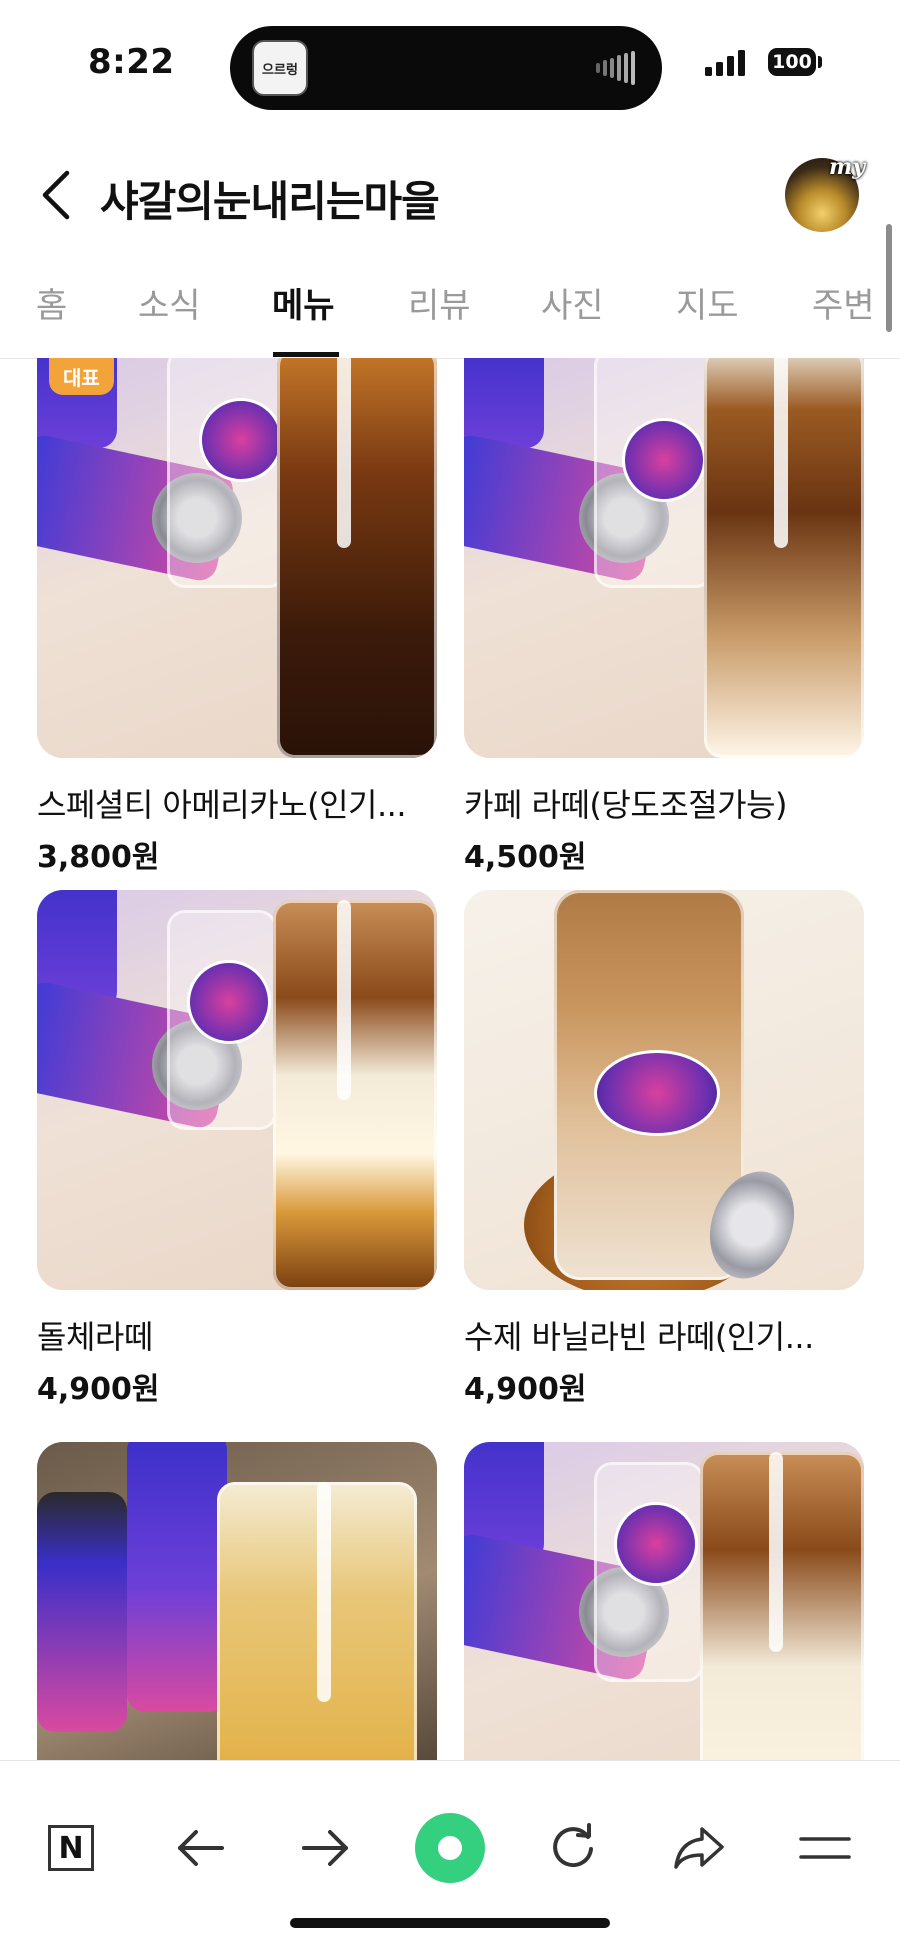 The image size is (900, 1952). I want to click on tab-menu: 메뉴, so click(303, 302).